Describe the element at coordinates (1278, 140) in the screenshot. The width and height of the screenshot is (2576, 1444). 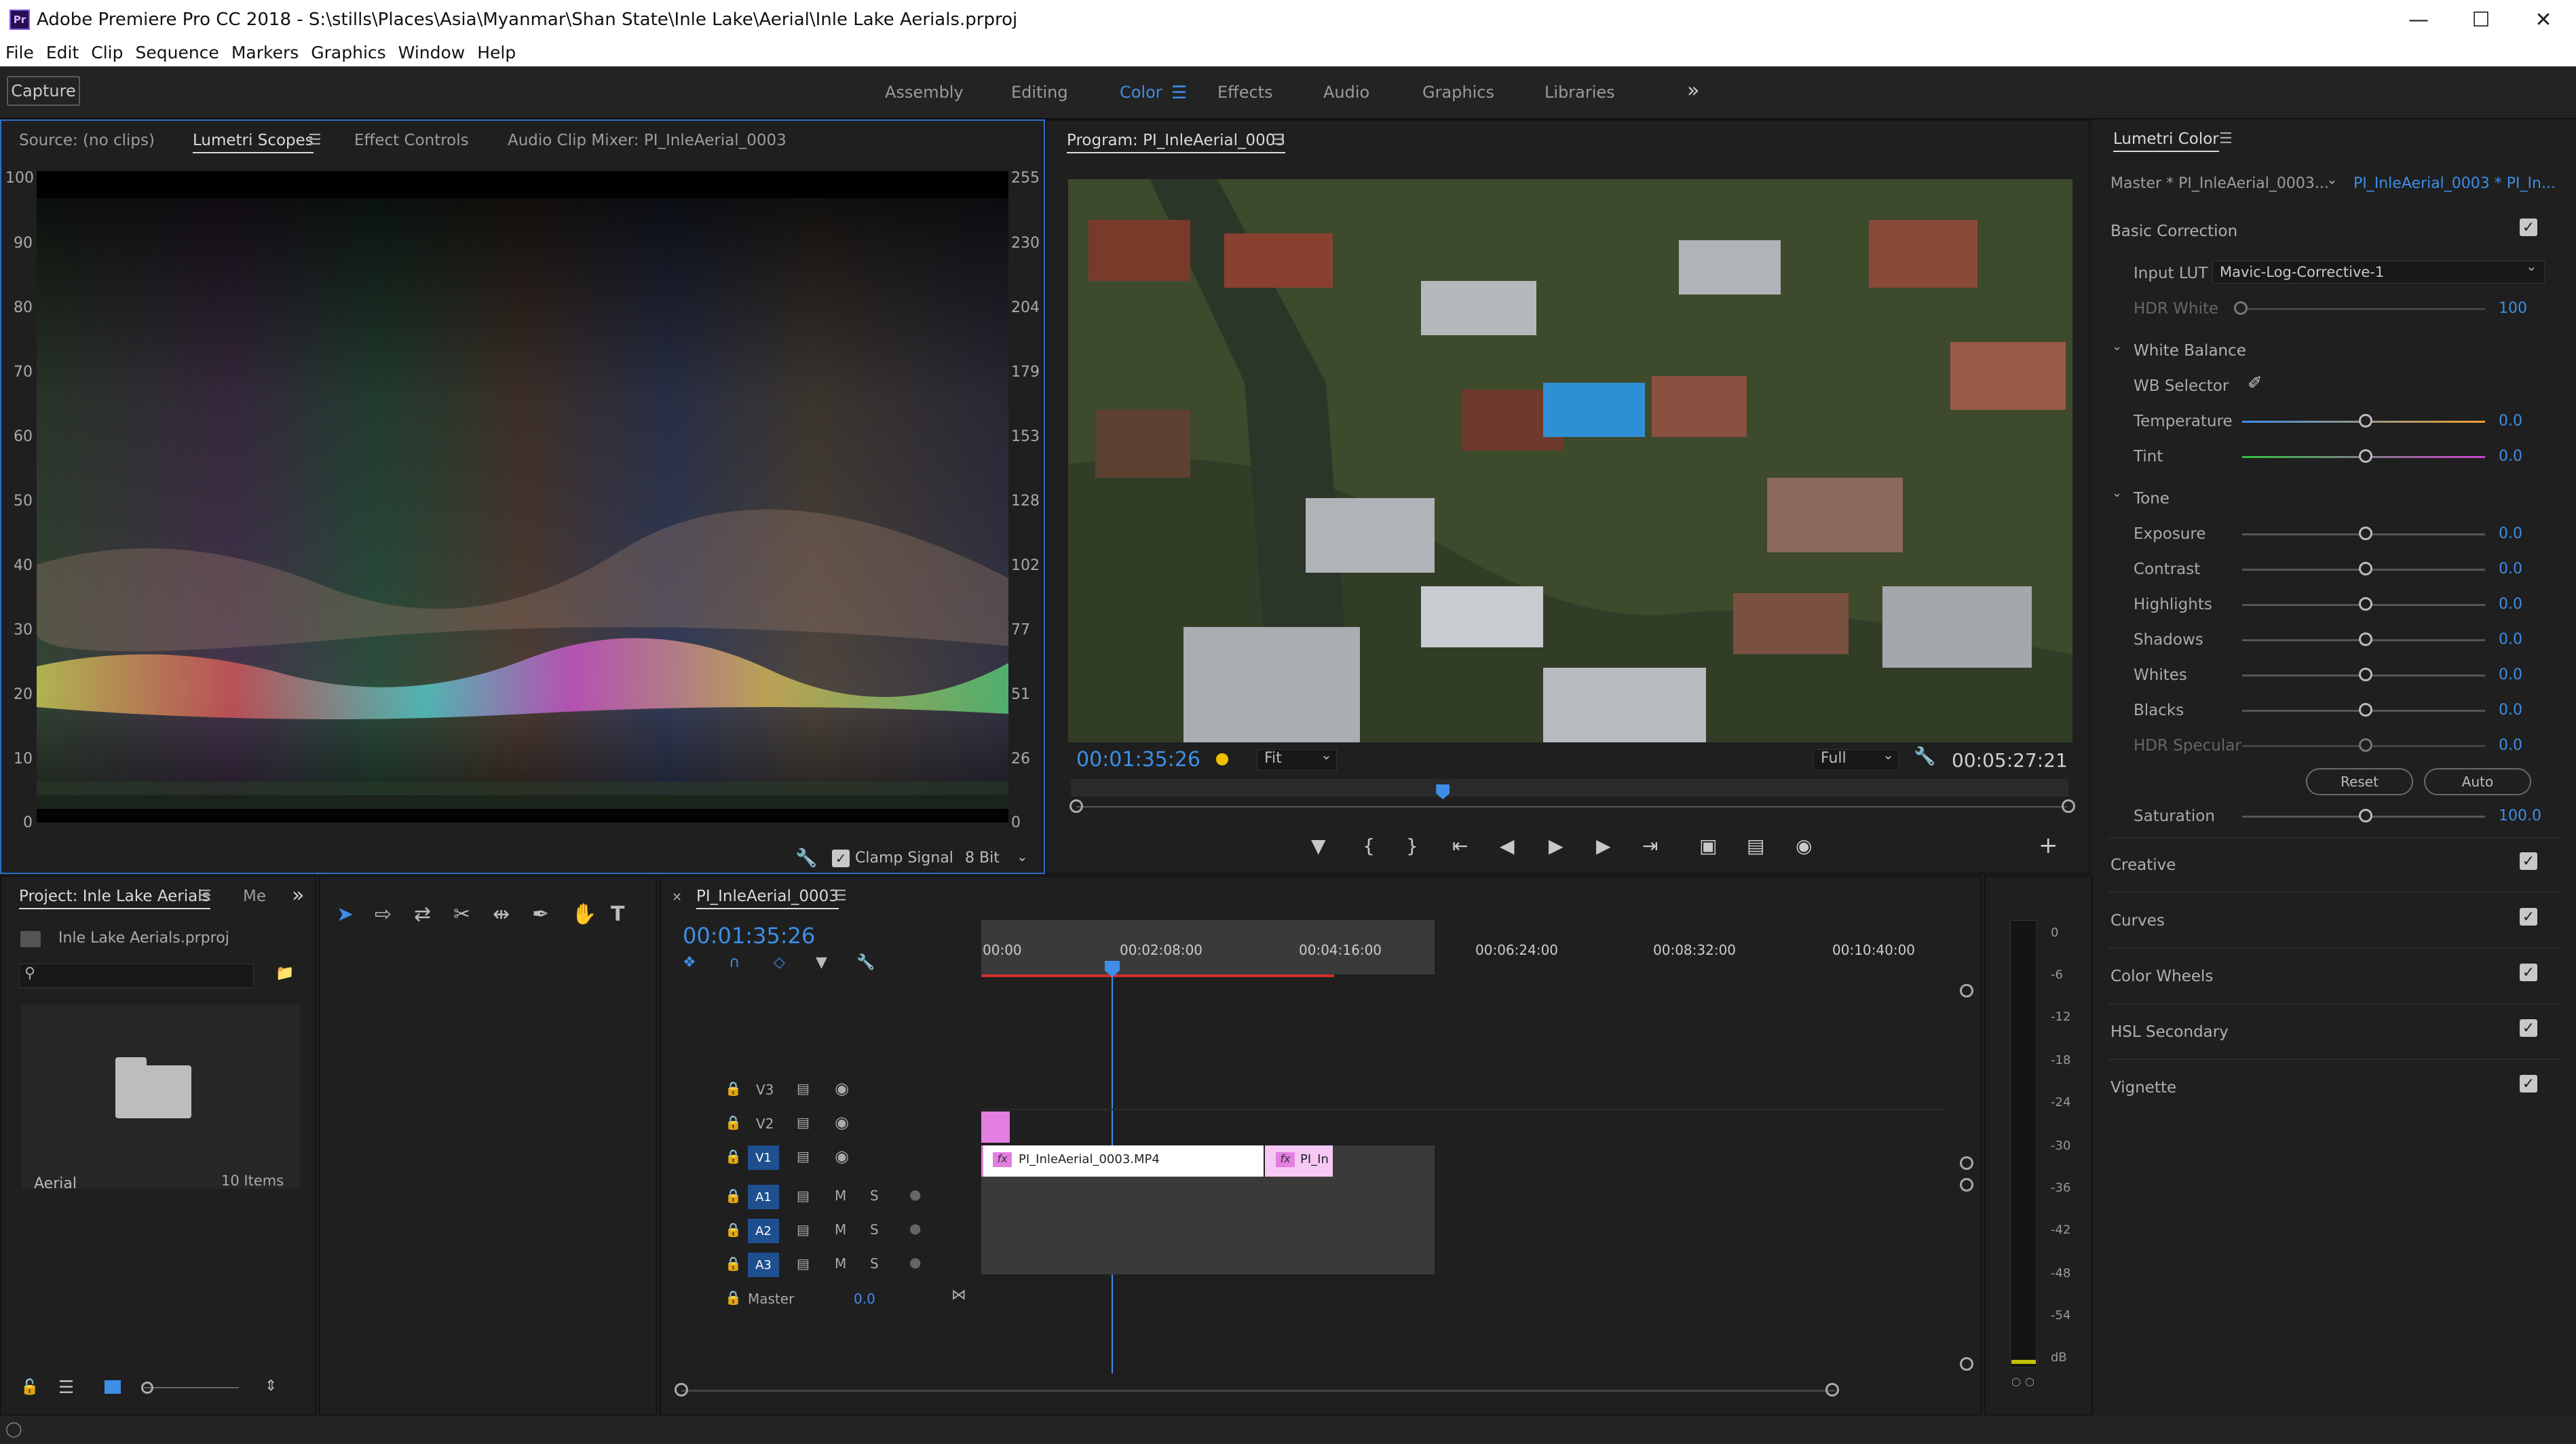
I see `program-menu-icon: ☰` at that location.